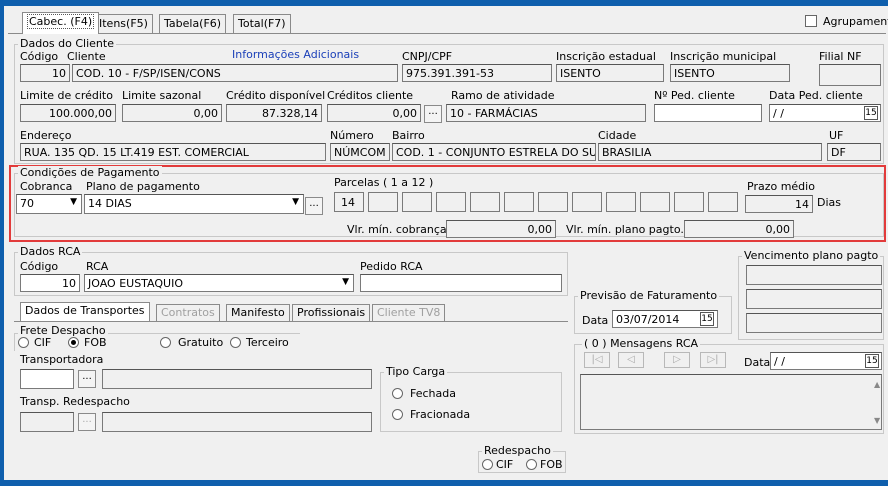 The width and height of the screenshot is (888, 486). I want to click on parcelas-label: Parcelas ( 1 a 12 ), so click(384, 182).